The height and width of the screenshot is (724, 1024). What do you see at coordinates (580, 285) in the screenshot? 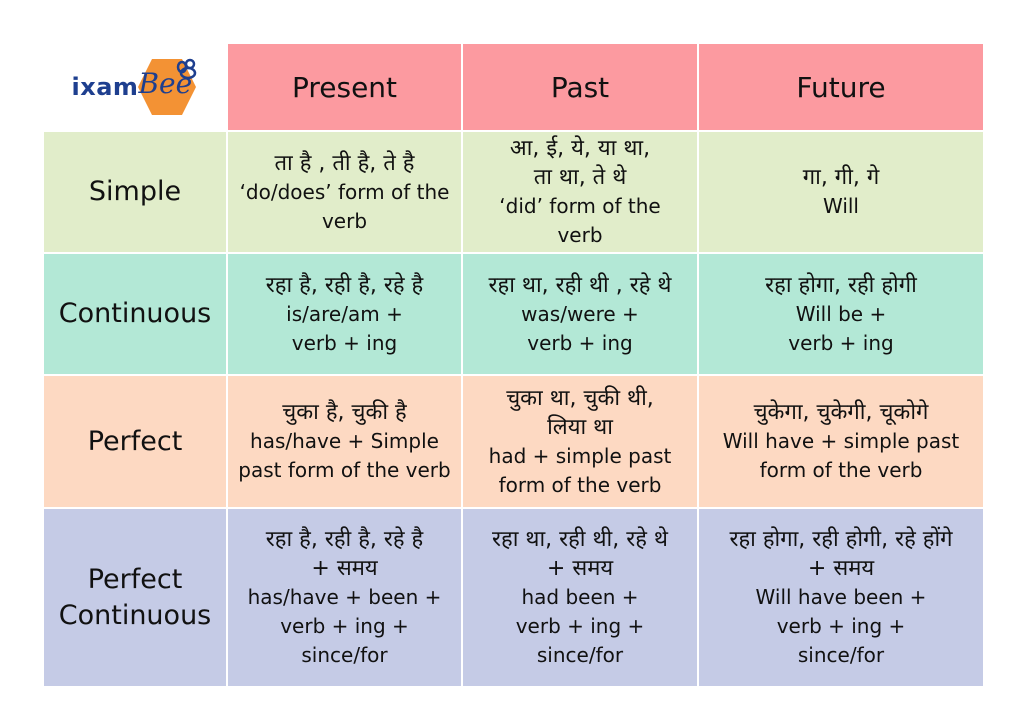
I see `hindi-marker-line: रहा था, रही थी , रहे थे` at bounding box center [580, 285].